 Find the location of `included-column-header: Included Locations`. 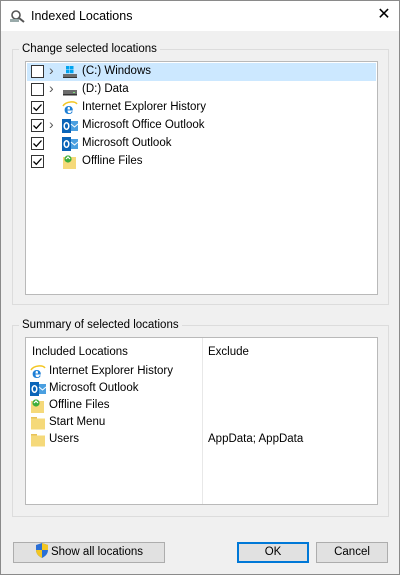

included-column-header: Included Locations is located at coordinates (80, 352).